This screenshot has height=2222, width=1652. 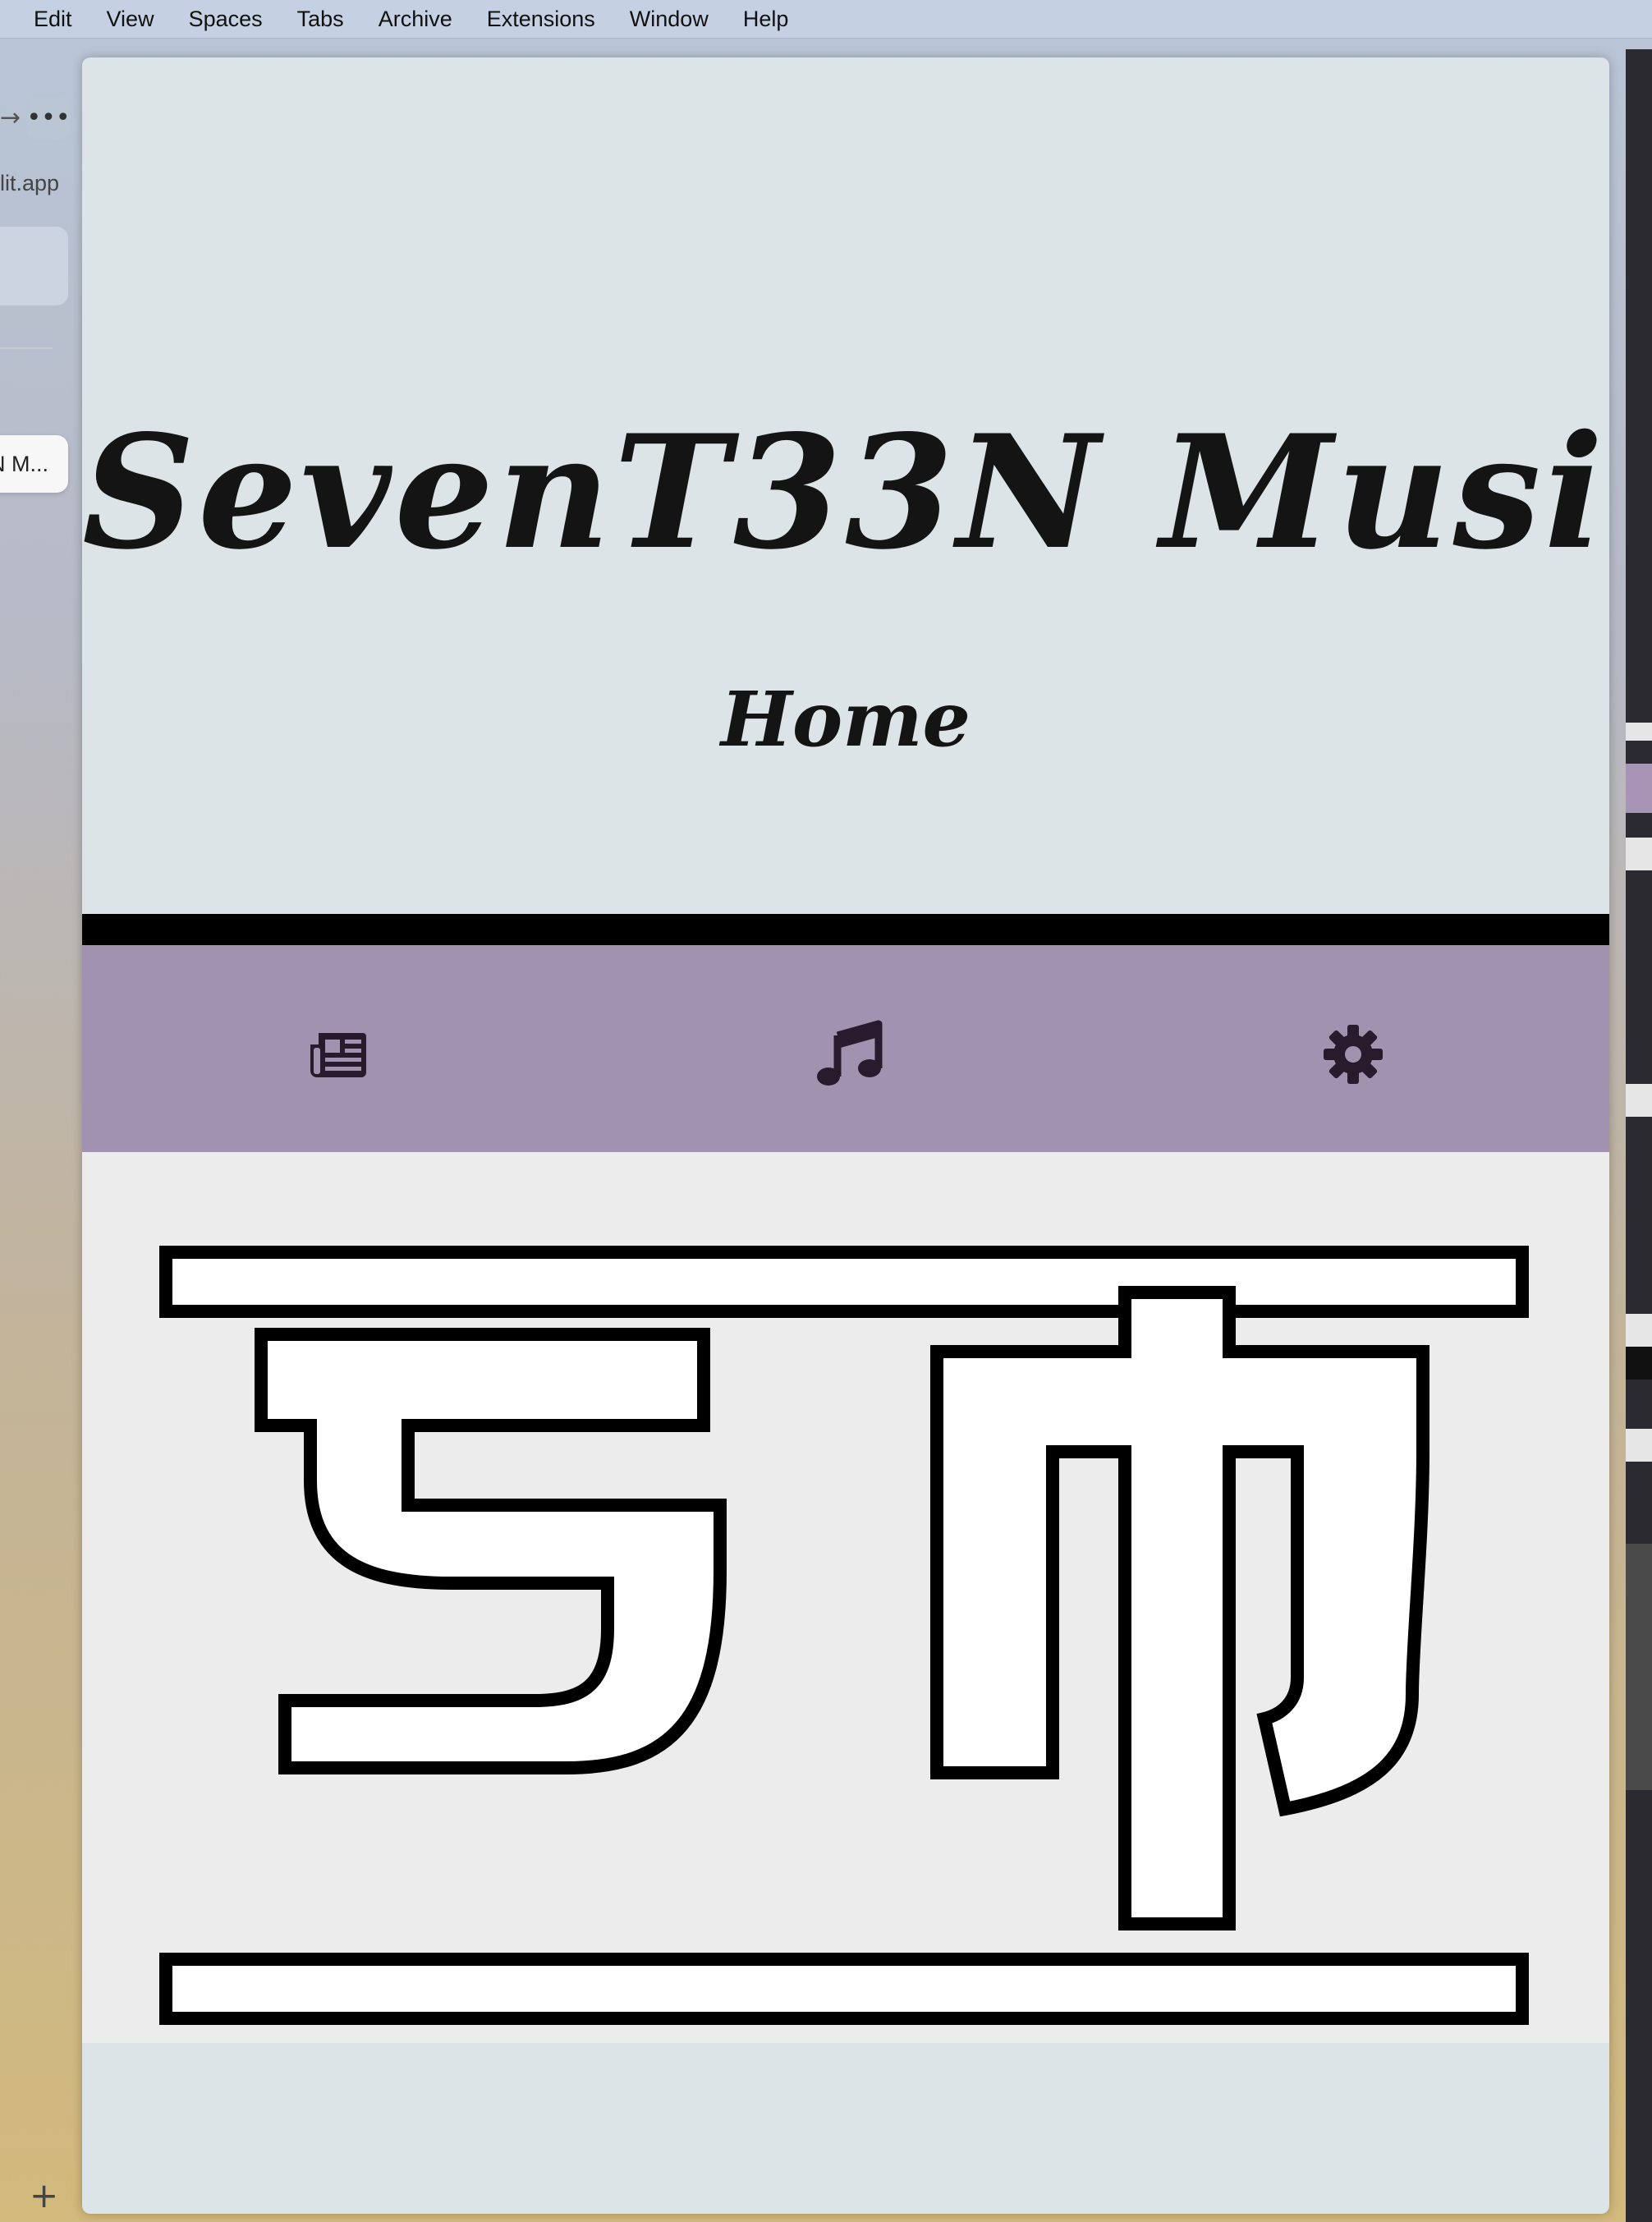 I want to click on gear-icon, so click(x=1353, y=1054).